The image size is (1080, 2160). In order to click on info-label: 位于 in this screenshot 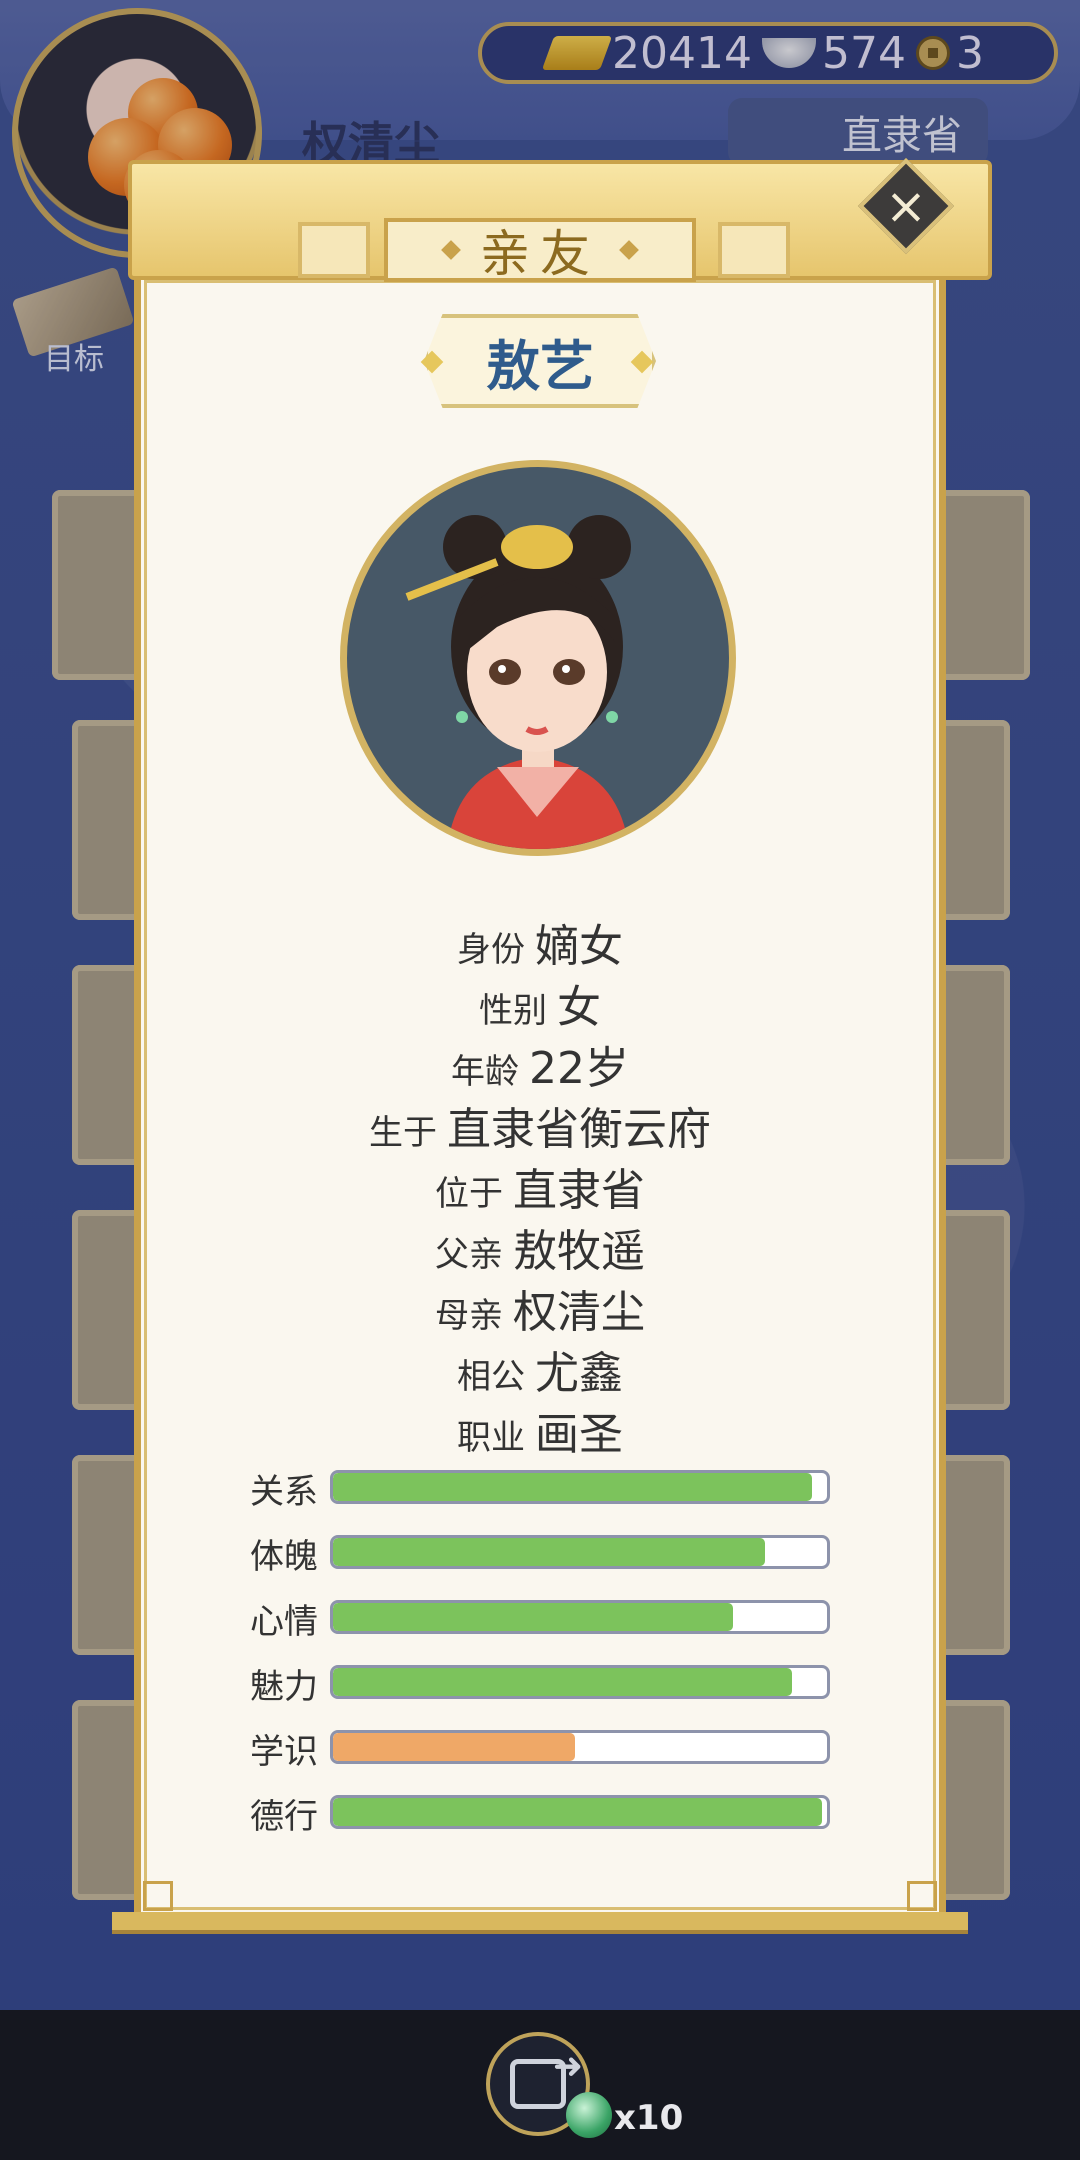, I will do `click(469, 1194)`.